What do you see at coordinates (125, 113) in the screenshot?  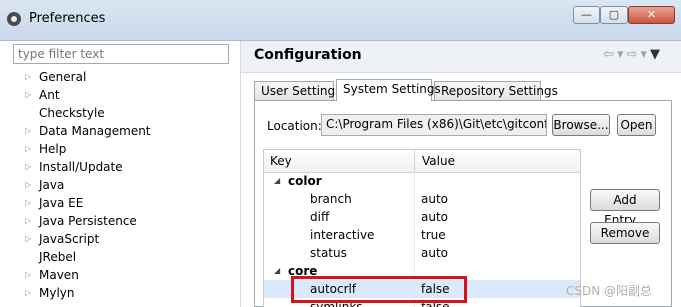 I see `tree-item-checkstyle: Checkstyle` at bounding box center [125, 113].